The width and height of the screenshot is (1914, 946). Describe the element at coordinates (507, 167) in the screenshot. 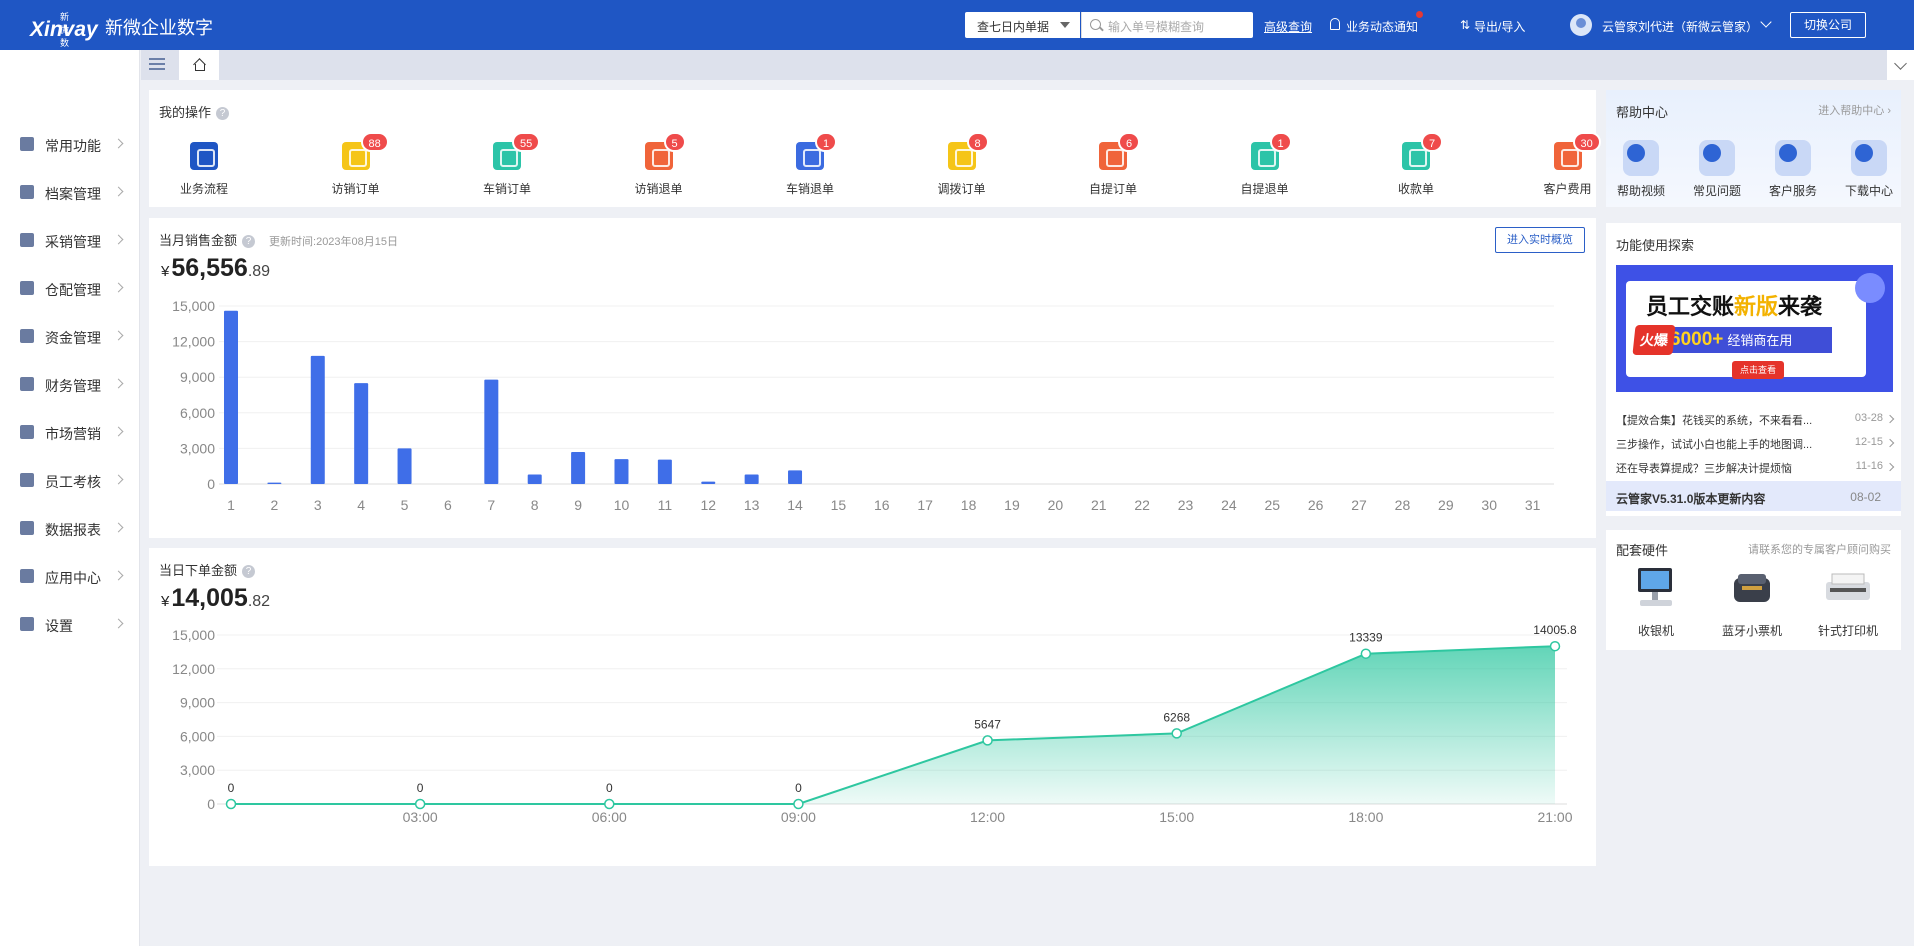

I see `operation-item: 55 车销订单` at that location.